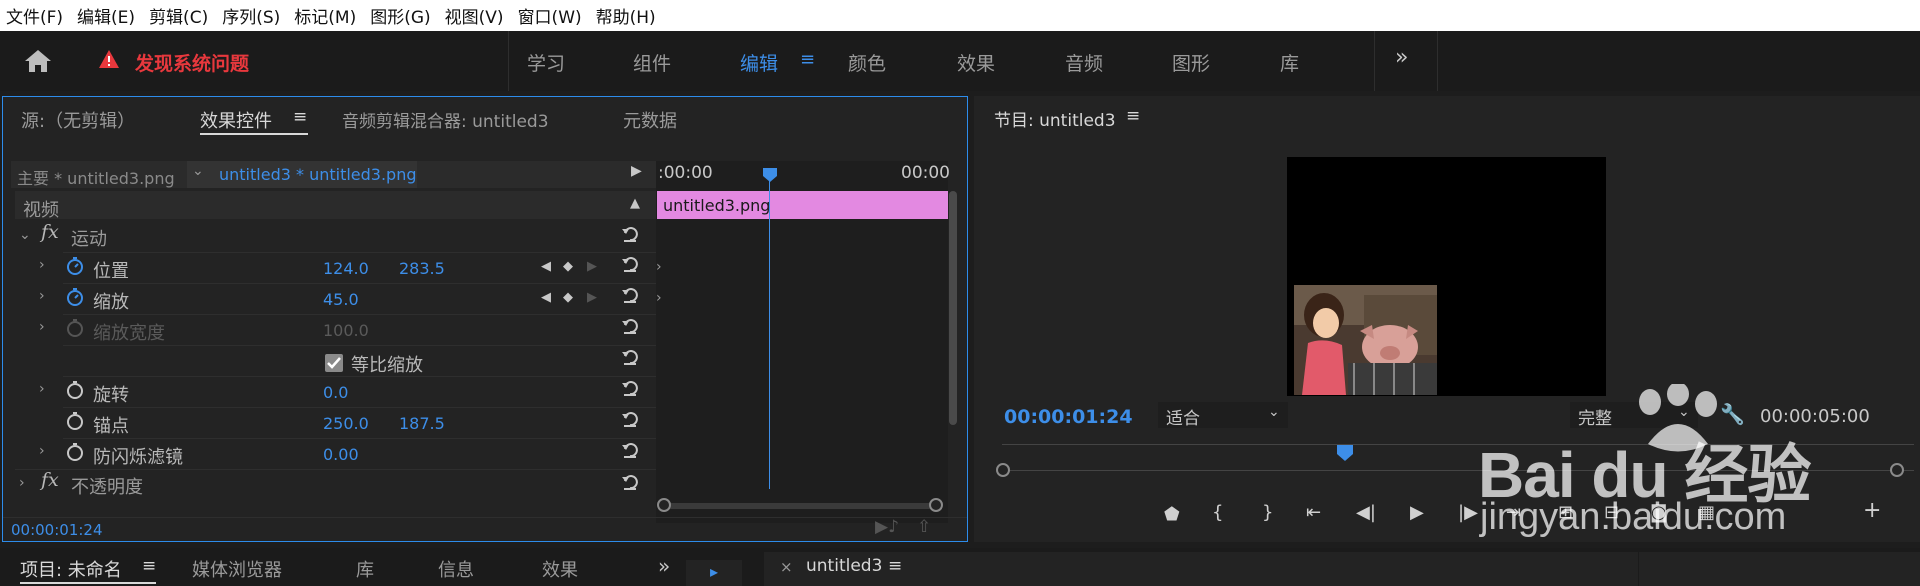 This screenshot has height=586, width=1920. I want to click on tab-editing: 编辑, so click(759, 62).